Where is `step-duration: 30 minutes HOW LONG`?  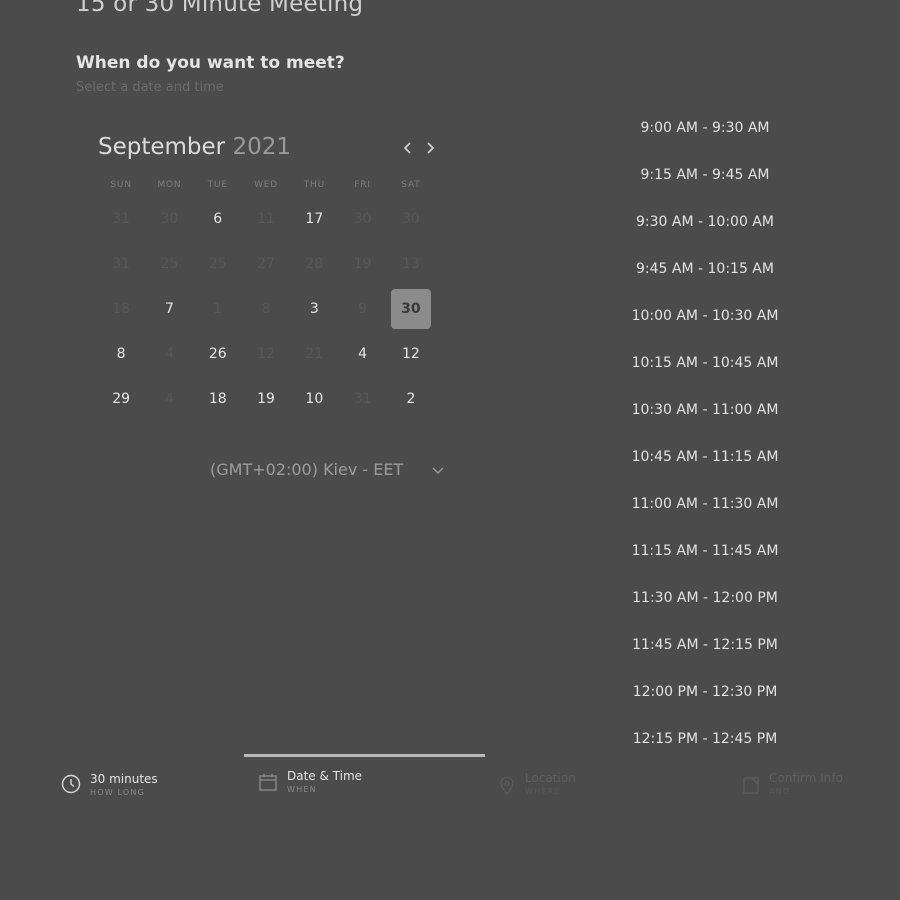
step-duration: 30 minutes HOW LONG is located at coordinates (109, 781).